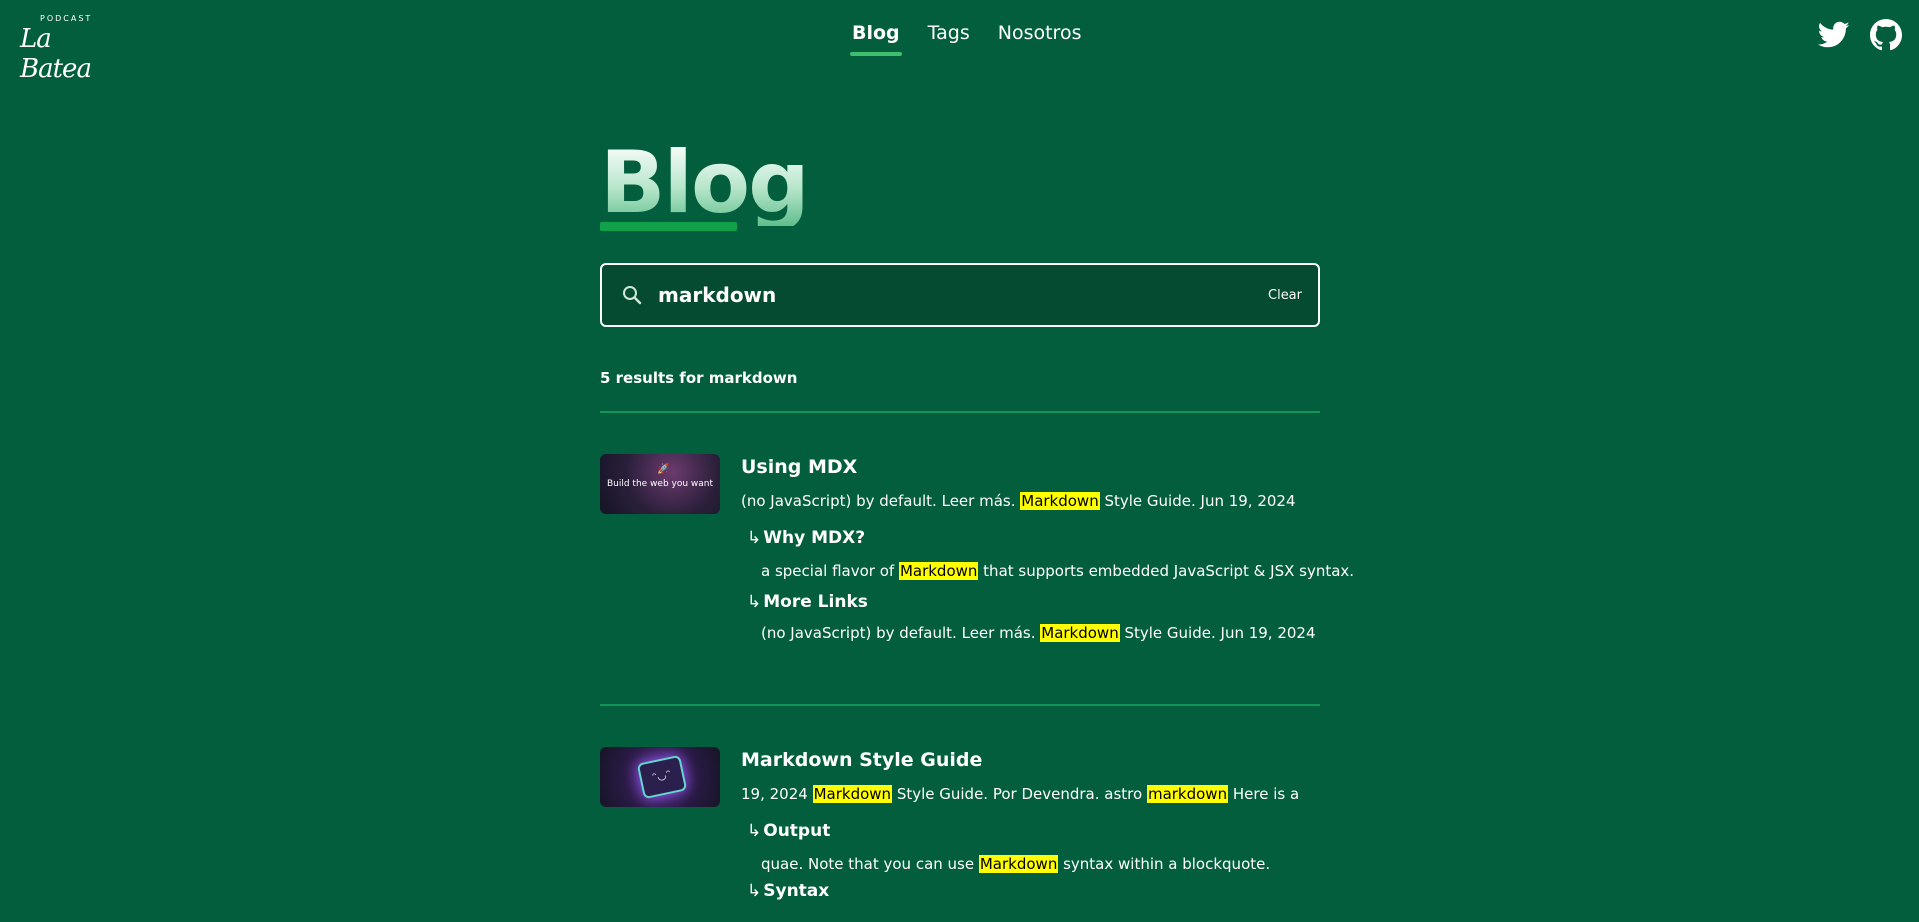 This screenshot has width=1919, height=922. Describe the element at coordinates (663, 469) in the screenshot. I see `rocket-icon: 🚀` at that location.